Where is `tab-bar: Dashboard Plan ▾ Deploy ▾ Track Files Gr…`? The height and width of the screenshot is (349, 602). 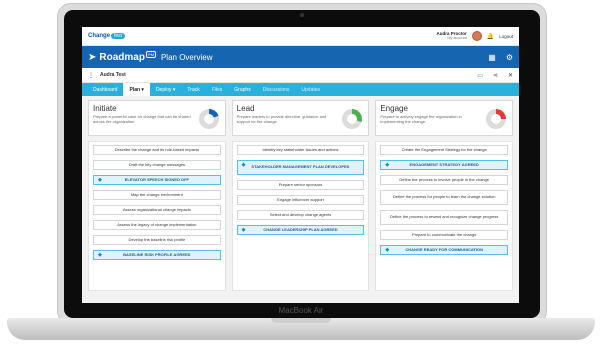 tab-bar: Dashboard Plan ▾ Deploy ▾ Track Files Gr… is located at coordinates (300, 89).